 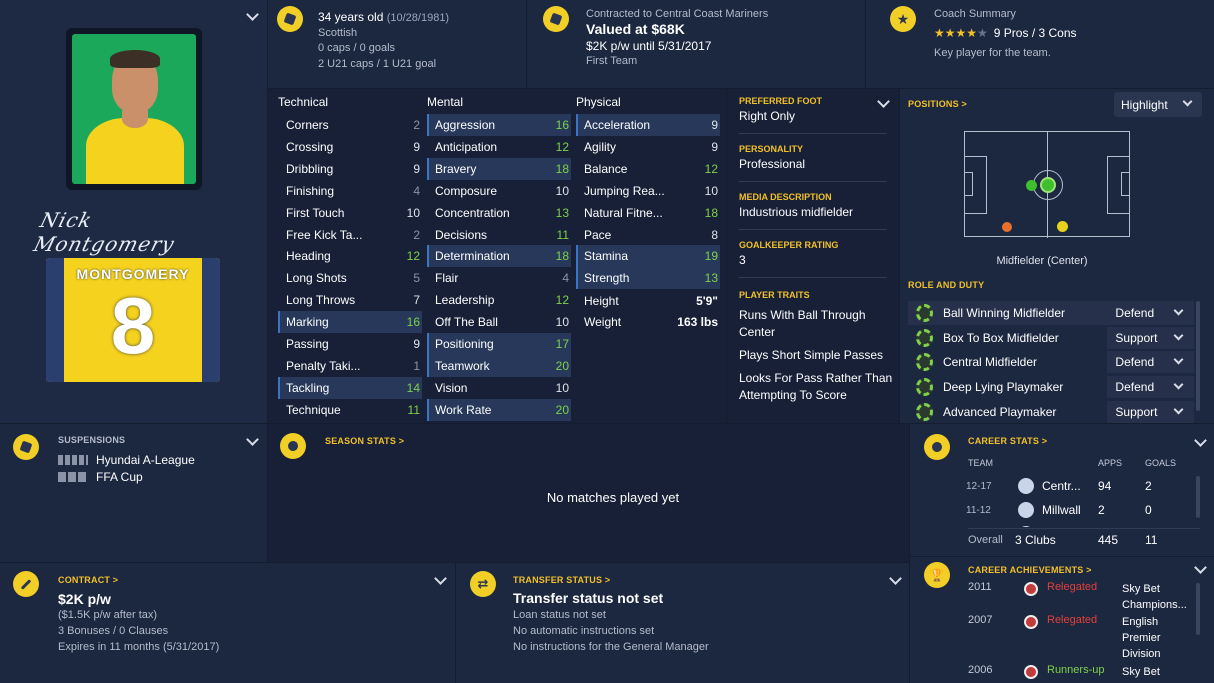 What do you see at coordinates (499, 365) in the screenshot?
I see `attribute-row: Teamwork 20` at bounding box center [499, 365].